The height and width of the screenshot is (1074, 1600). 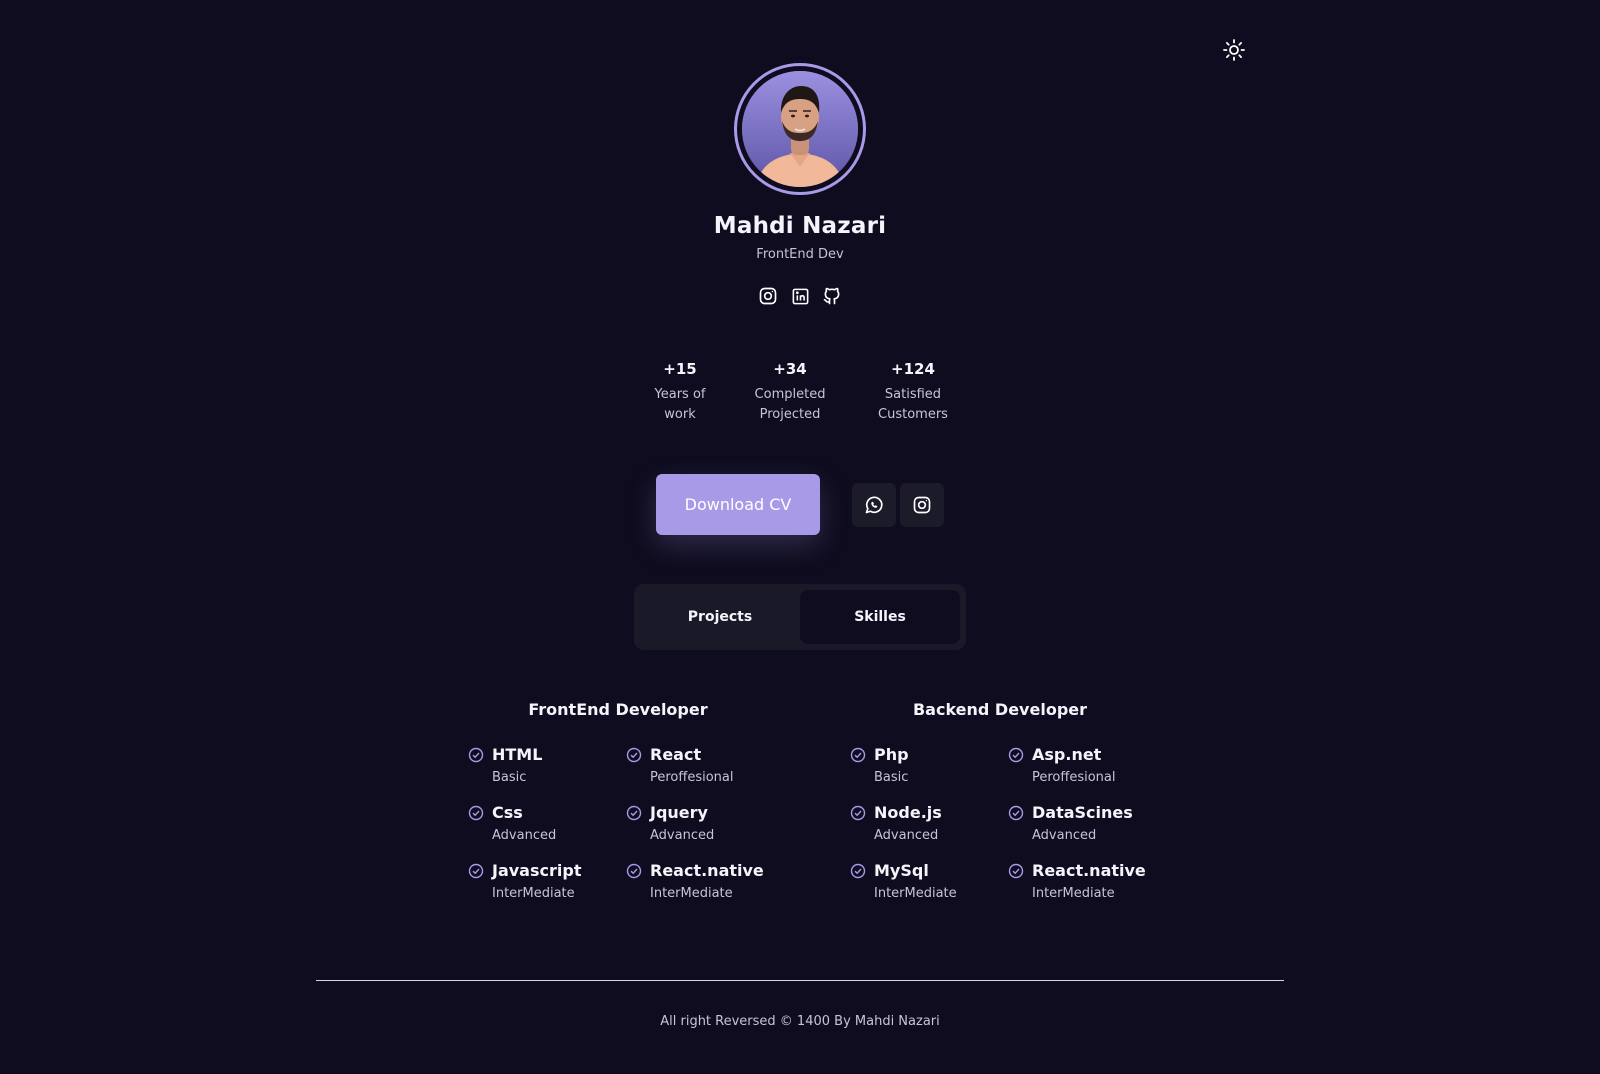 I want to click on skill-item: MySql InterMediate, so click(x=929, y=882).